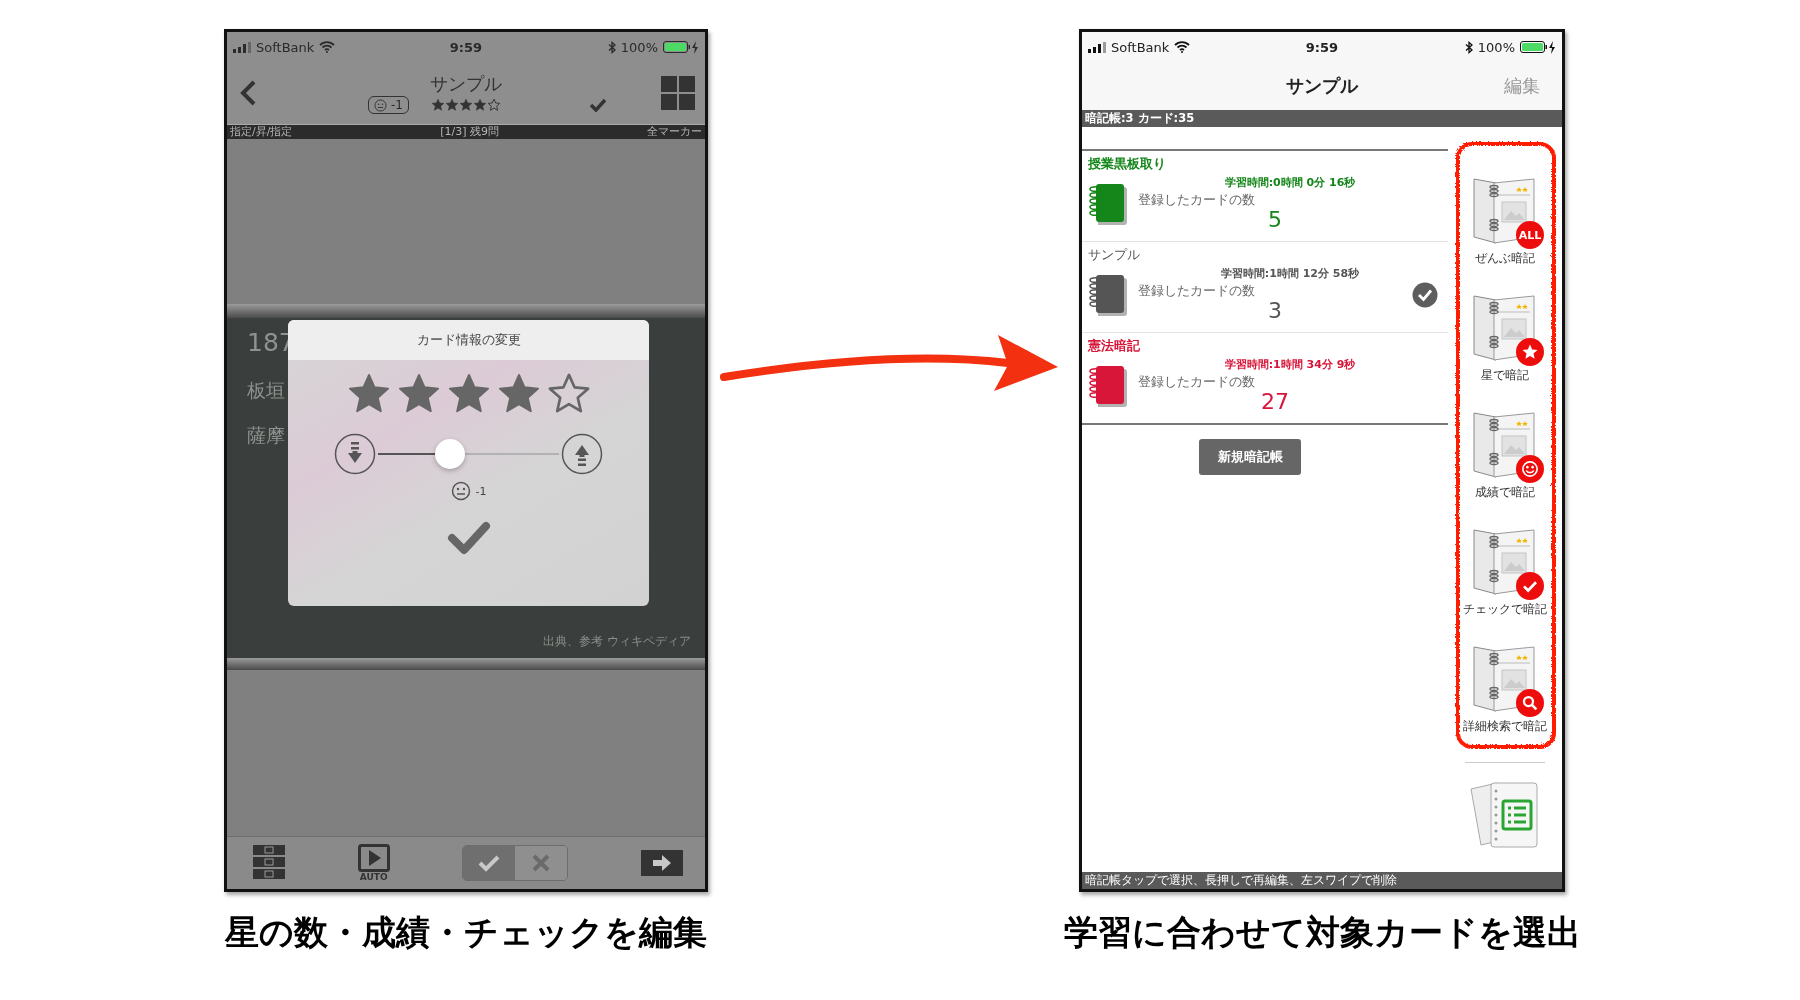 Image resolution: width=1800 pixels, height=1000 pixels. I want to click on study-mode-item: 詳細検索で暗記, so click(1505, 681).